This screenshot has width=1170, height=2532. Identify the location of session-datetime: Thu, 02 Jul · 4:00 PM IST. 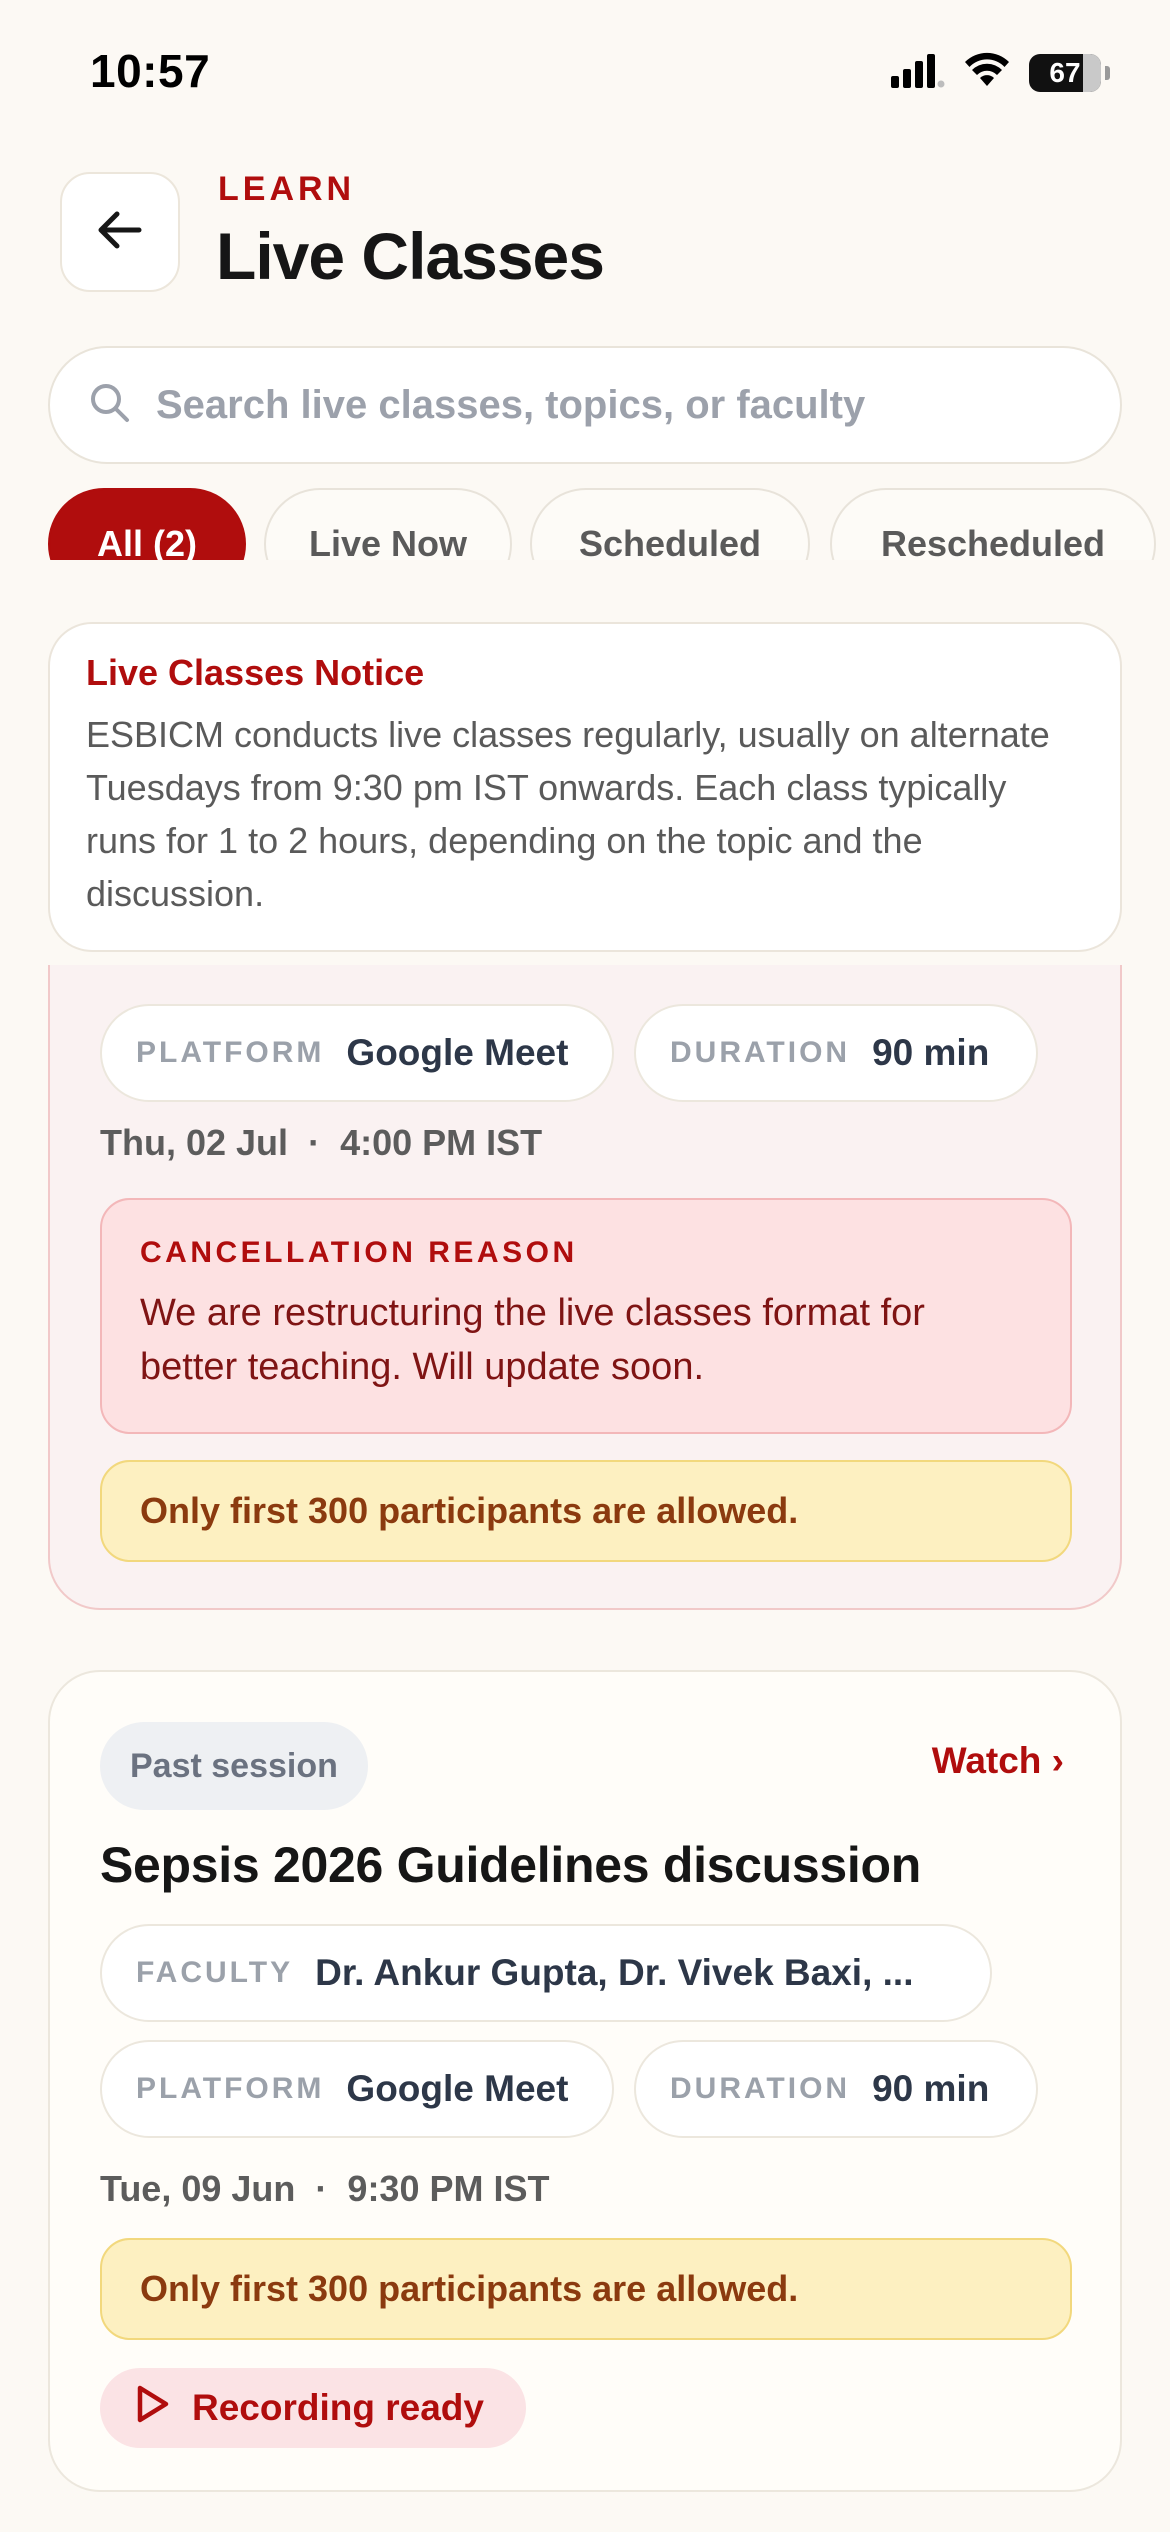
(321, 1143).